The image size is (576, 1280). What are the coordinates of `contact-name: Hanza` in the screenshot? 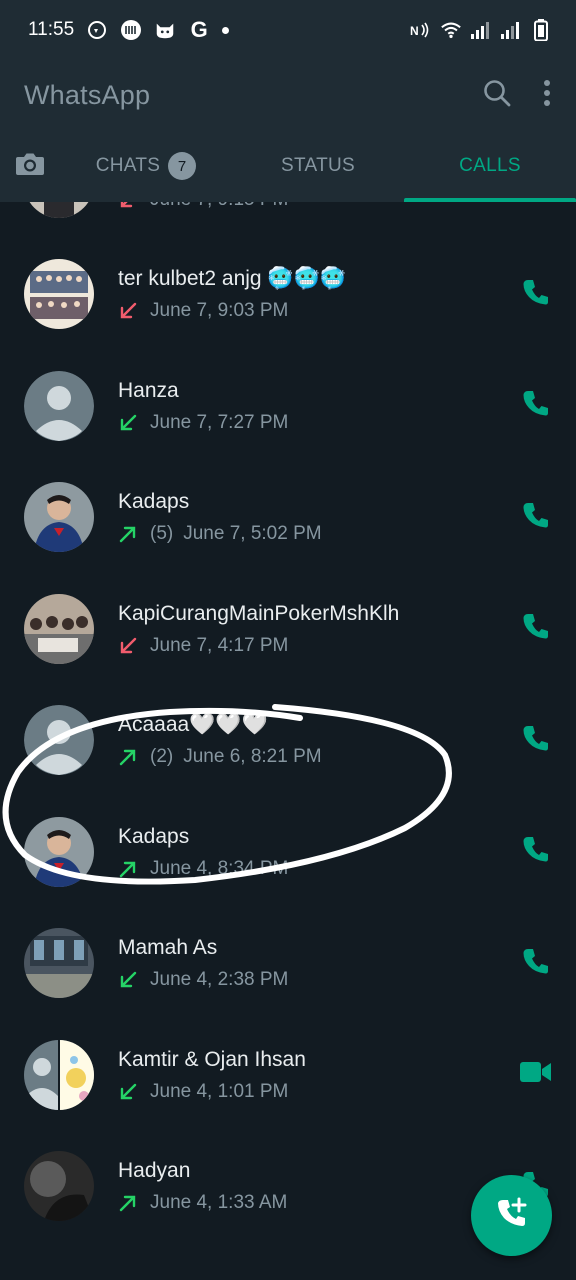 It's located at (148, 390).